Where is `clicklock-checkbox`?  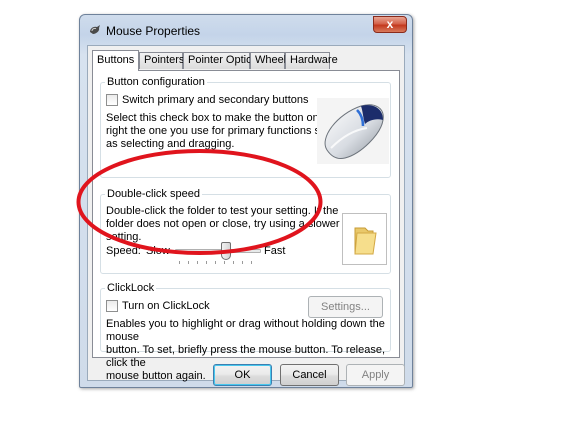 clicklock-checkbox is located at coordinates (112, 306).